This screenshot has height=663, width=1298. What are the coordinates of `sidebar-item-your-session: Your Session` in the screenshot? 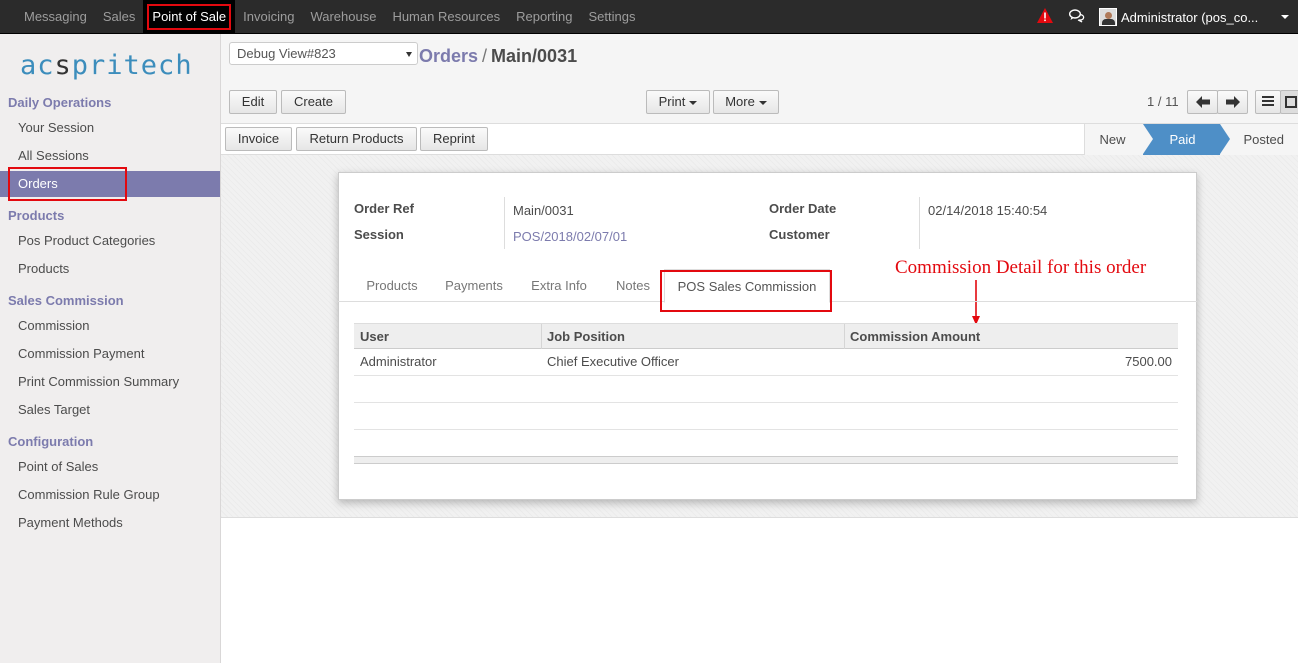 It's located at (110, 128).